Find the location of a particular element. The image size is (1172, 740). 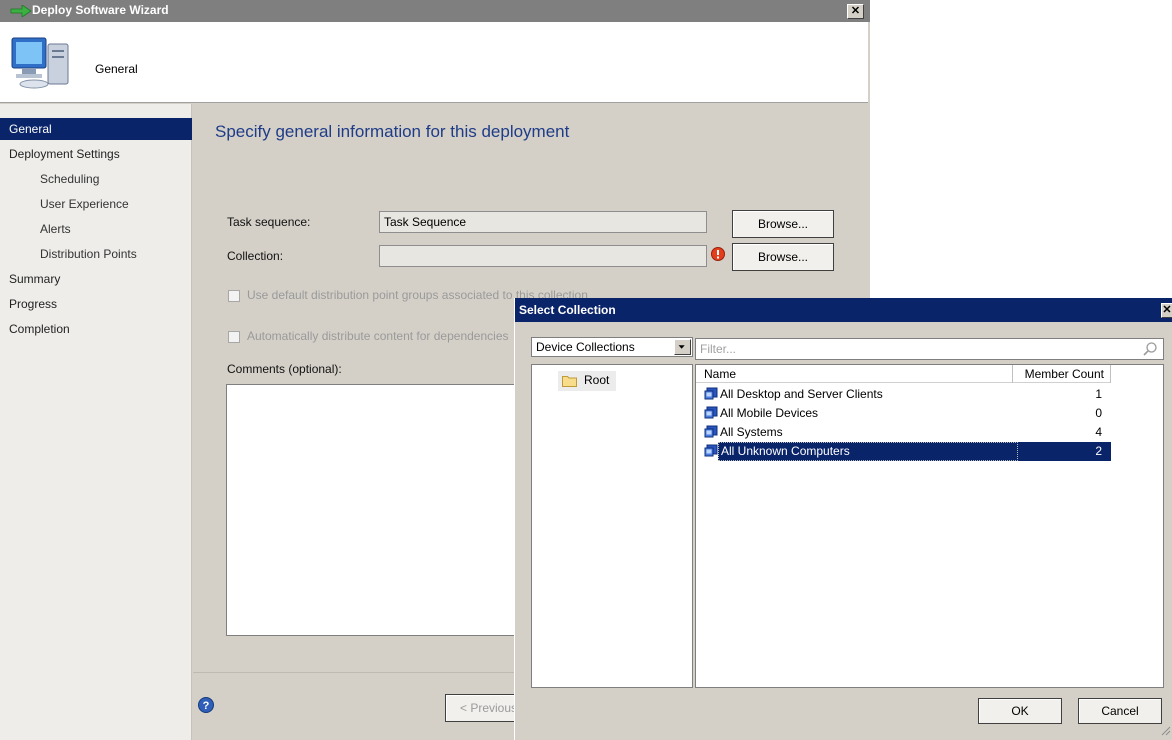

filter-input is located at coordinates (915, 349).